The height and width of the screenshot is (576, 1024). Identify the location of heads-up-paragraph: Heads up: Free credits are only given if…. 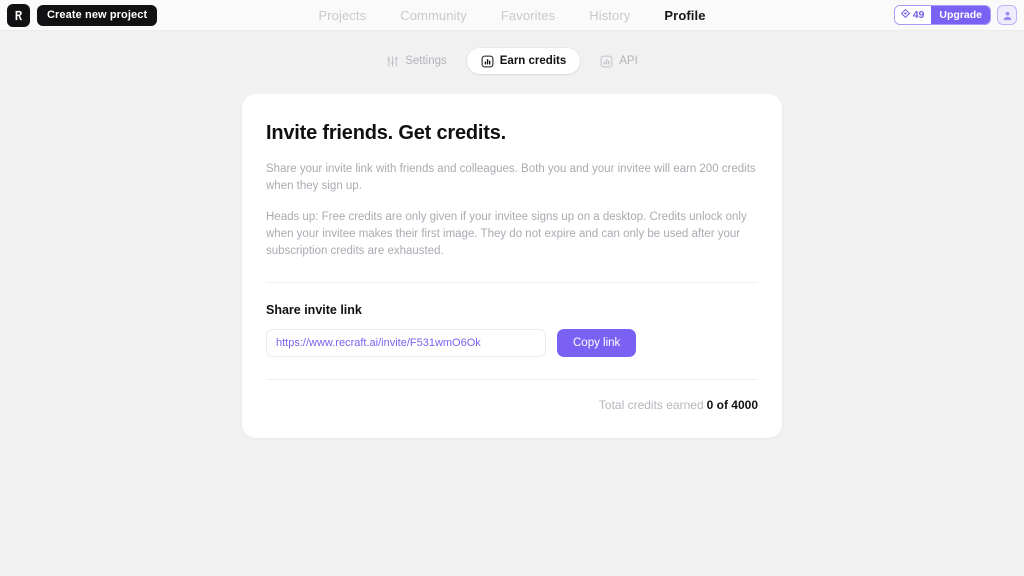
(506, 234).